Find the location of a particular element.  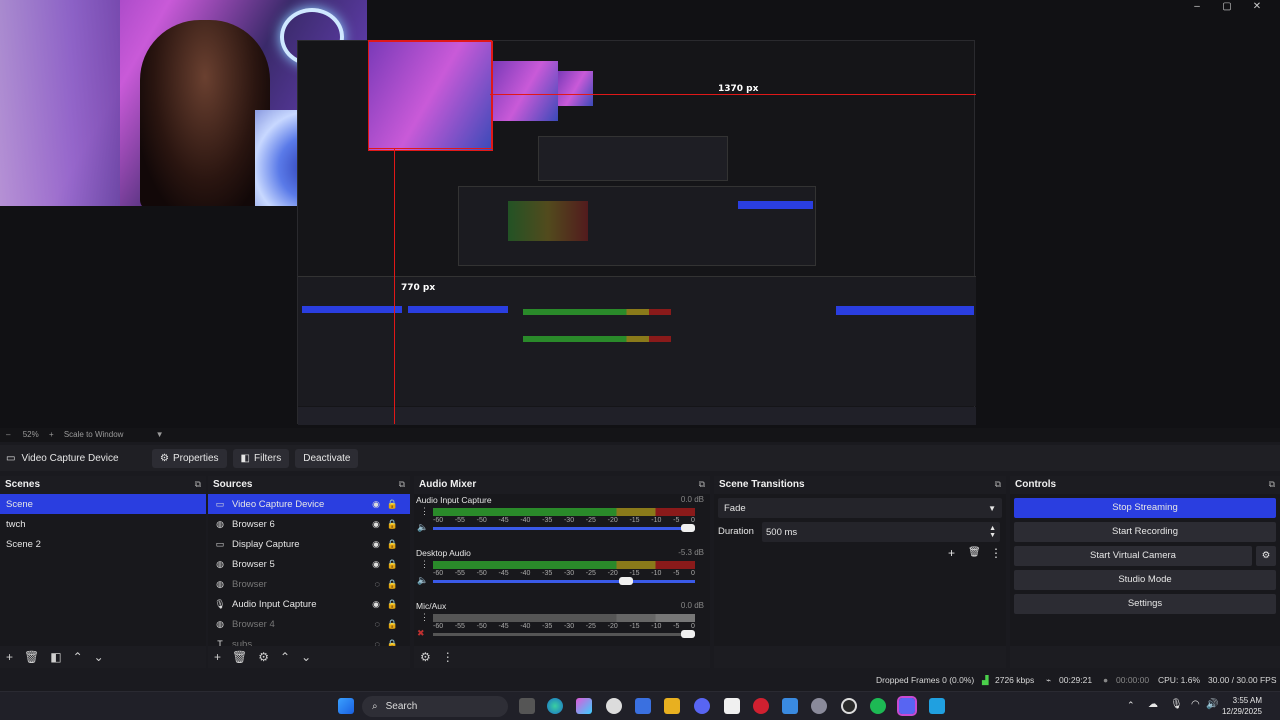

edge-icon is located at coordinates (555, 706).